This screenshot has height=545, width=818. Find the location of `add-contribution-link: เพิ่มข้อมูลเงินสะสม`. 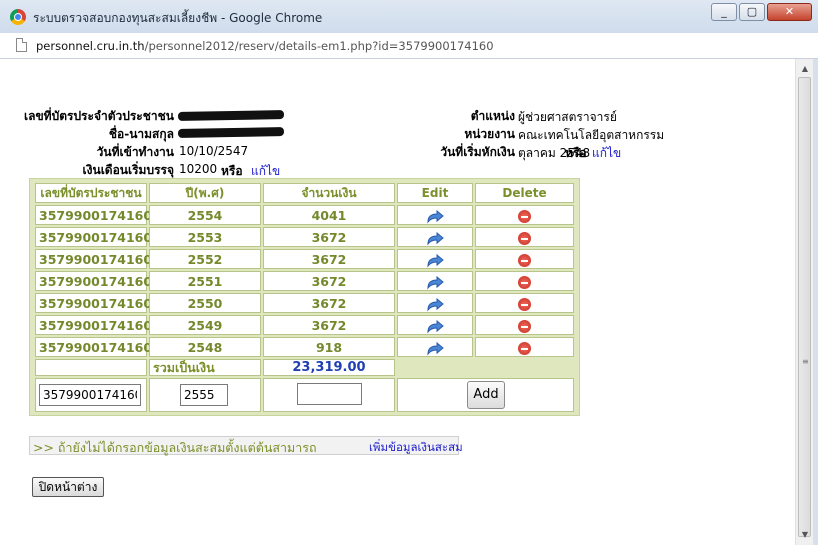

add-contribution-link: เพิ่มข้อมูลเงินสะสม is located at coordinates (416, 448).